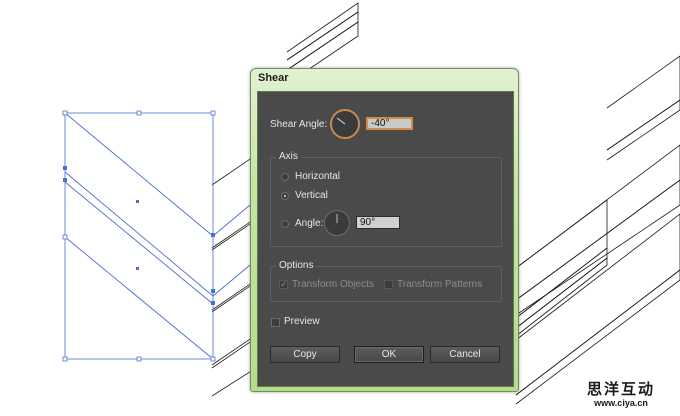 This screenshot has width=680, height=416. Describe the element at coordinates (285, 177) in the screenshot. I see `axis-horizontal-radio` at that location.